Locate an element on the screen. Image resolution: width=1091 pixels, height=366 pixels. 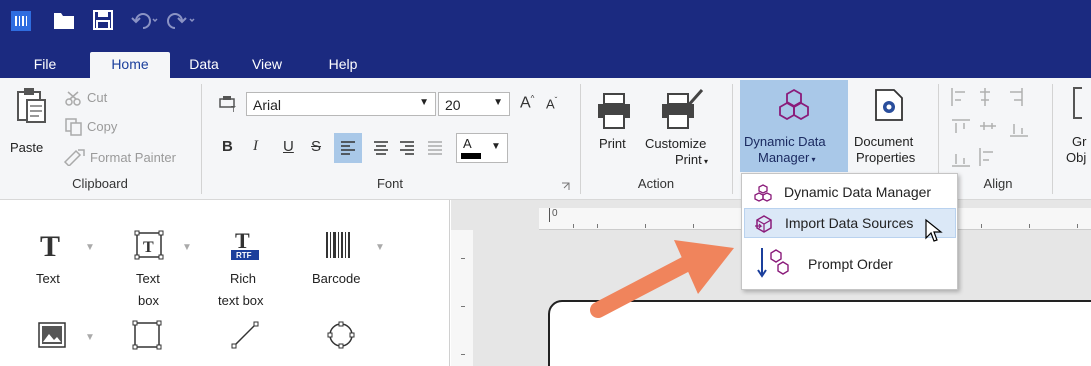
barcode-tool-label: Barcode is located at coordinates (336, 278).